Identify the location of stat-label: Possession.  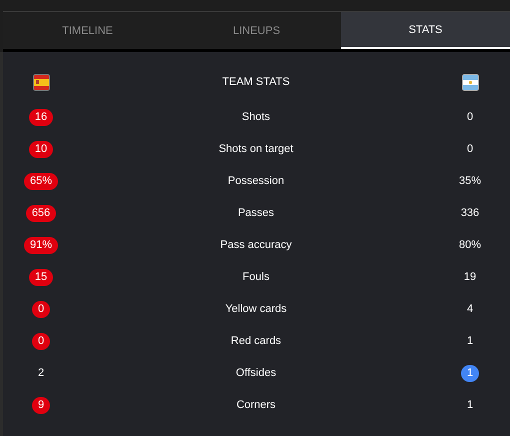
(256, 181).